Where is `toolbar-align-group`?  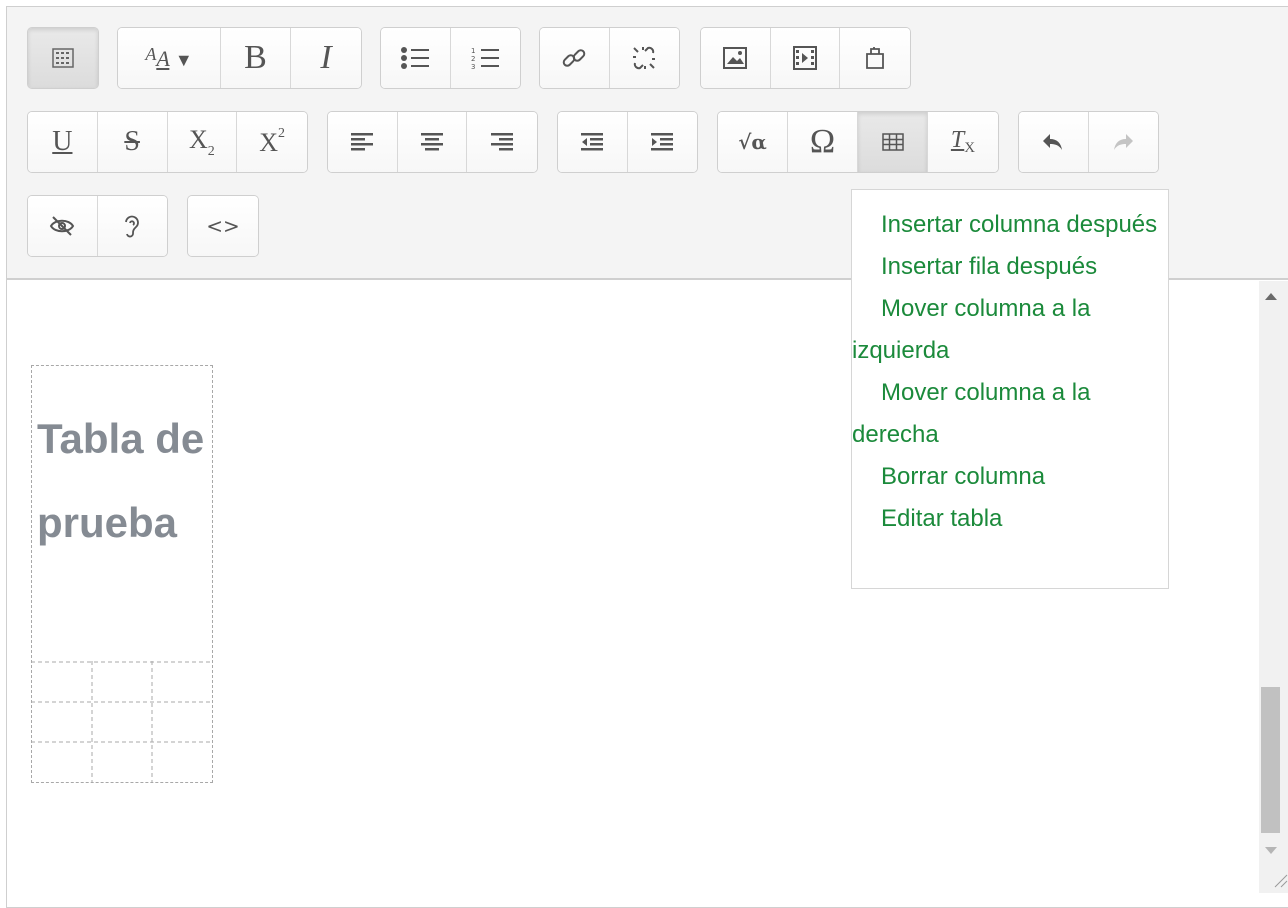
toolbar-align-group is located at coordinates (432, 142).